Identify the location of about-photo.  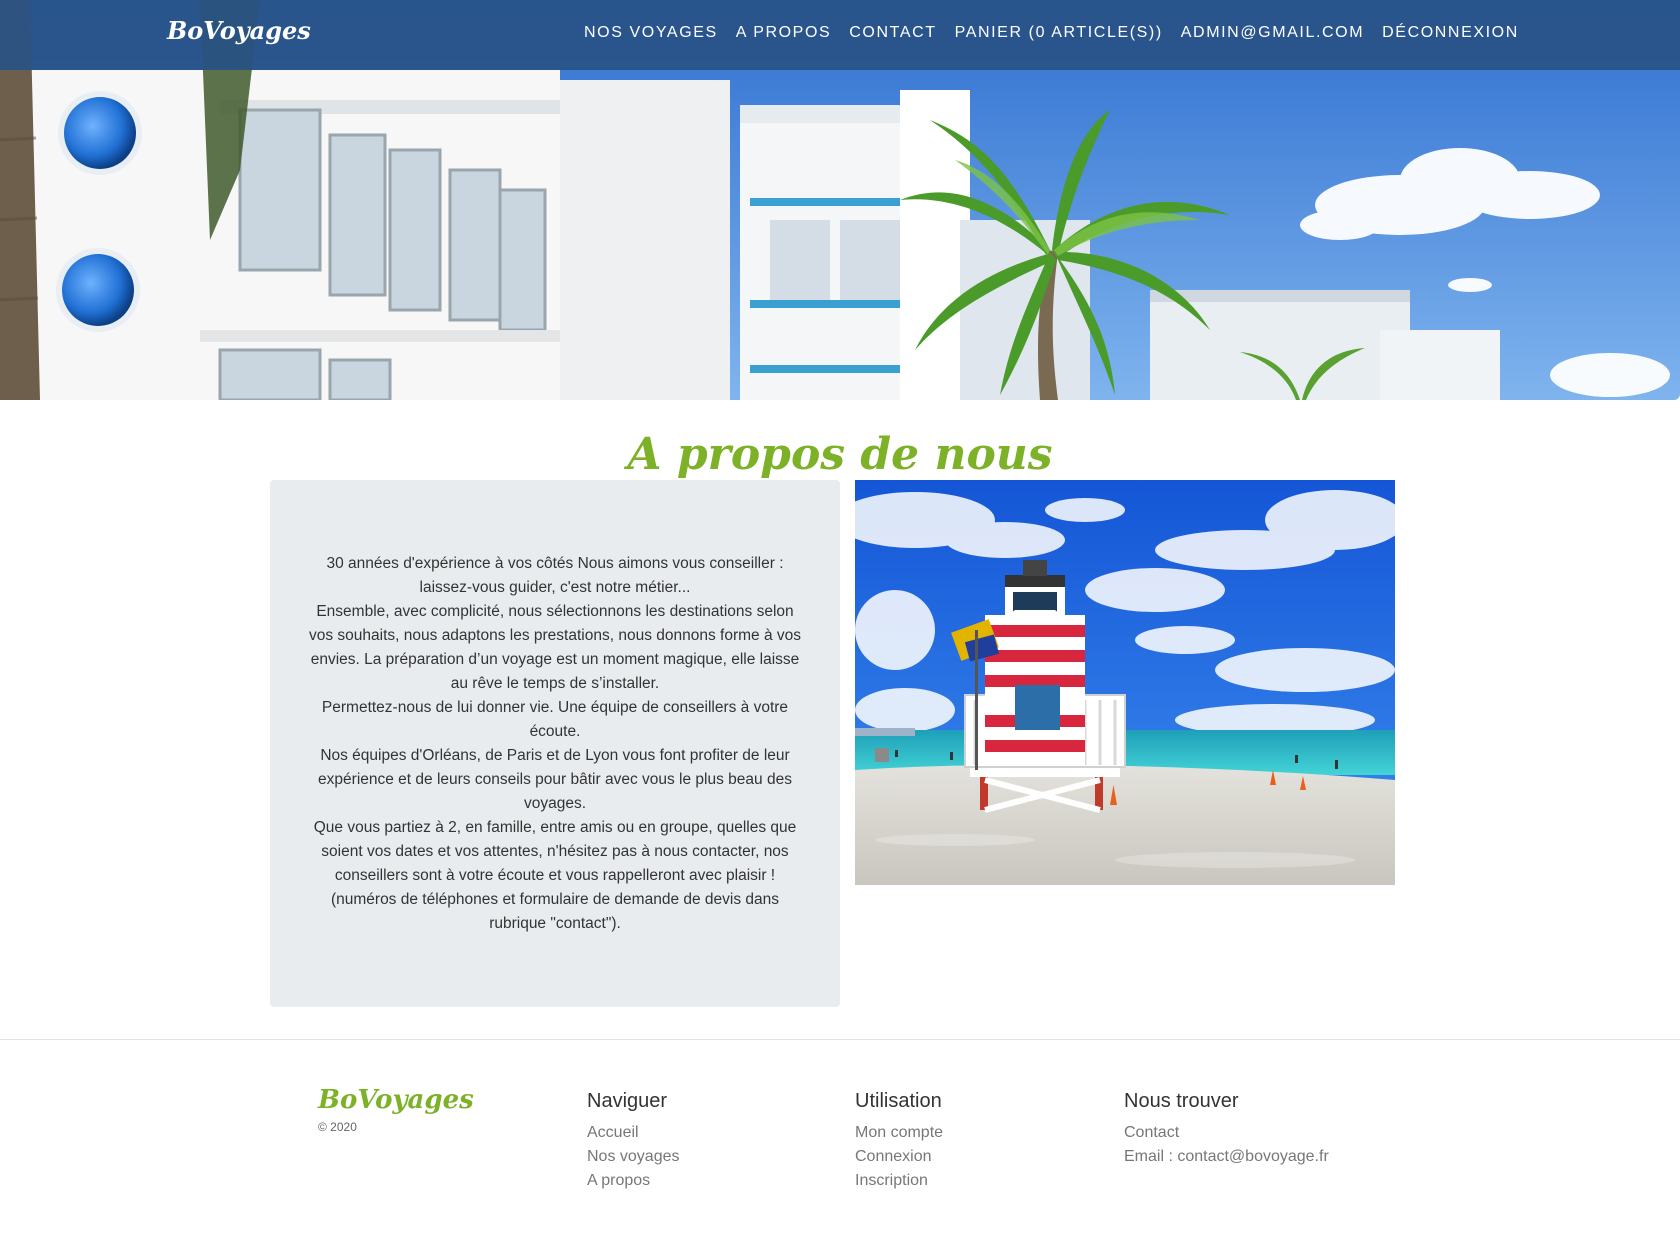
(1125, 682).